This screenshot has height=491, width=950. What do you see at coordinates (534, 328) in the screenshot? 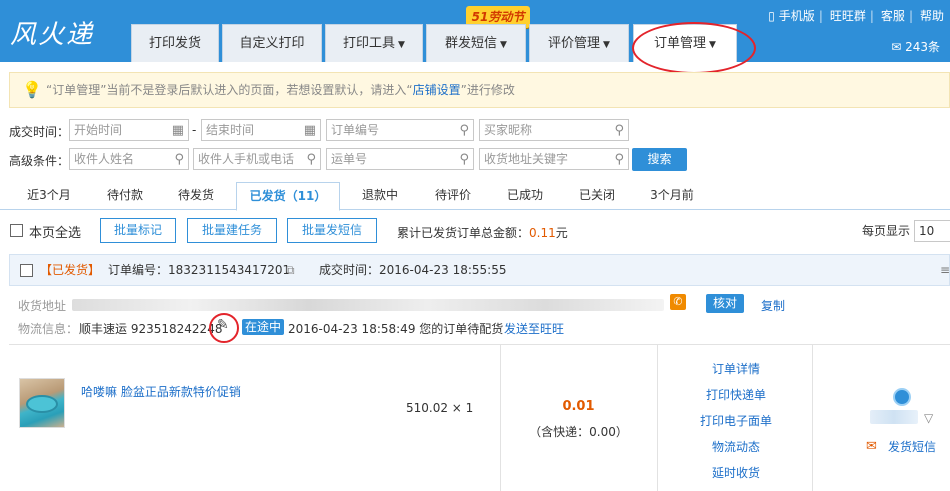
I see `send-to-wangwang-link: 发送至旺旺` at bounding box center [534, 328].